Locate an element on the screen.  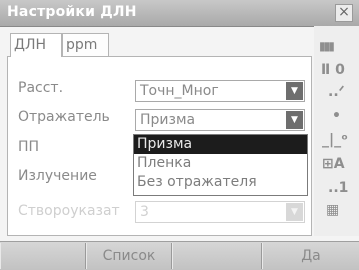
list-button: Список is located at coordinates (129, 256).